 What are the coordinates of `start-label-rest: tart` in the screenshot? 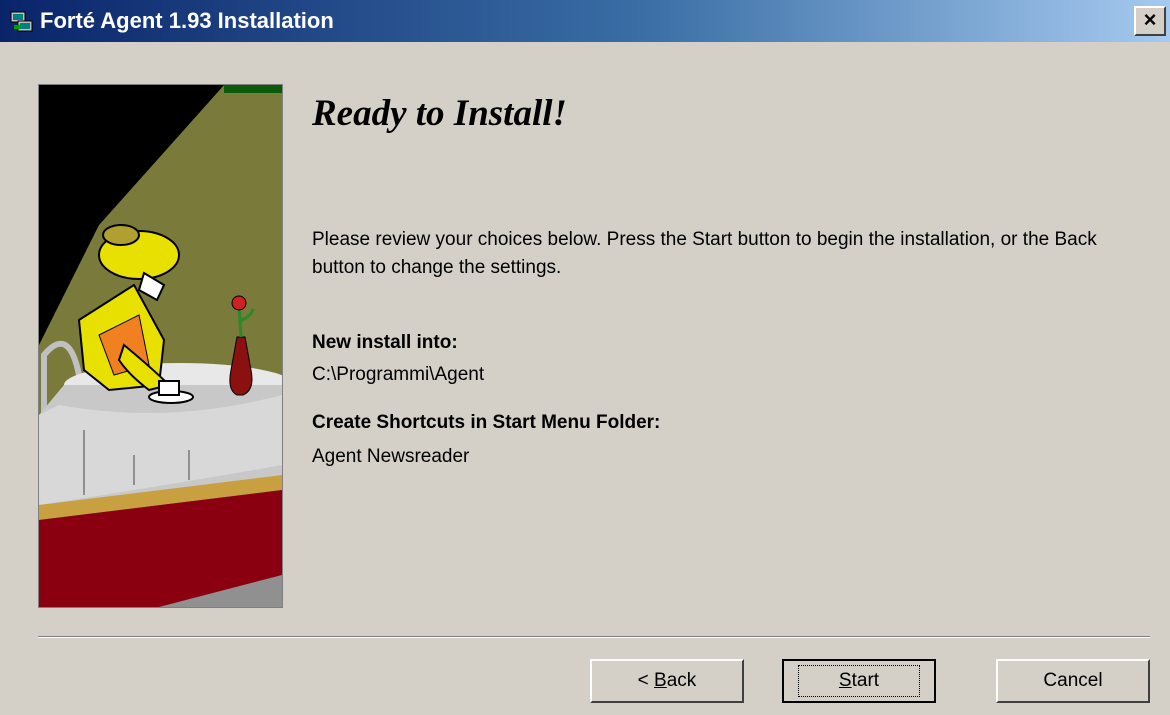 It's located at (865, 680).